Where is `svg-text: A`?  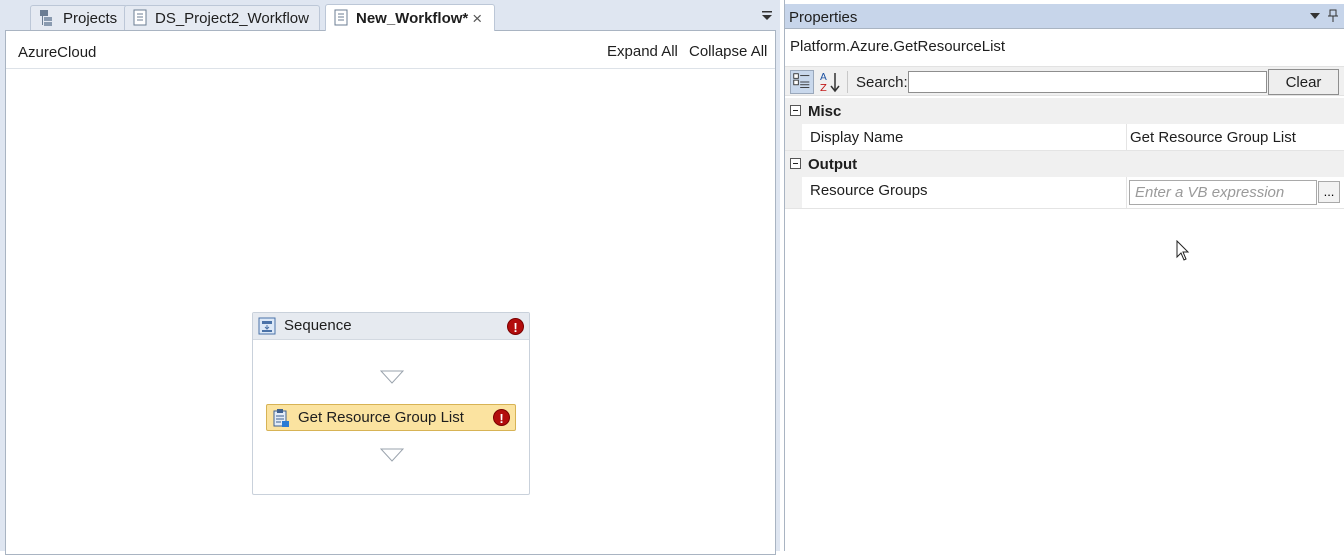 svg-text: A is located at coordinates (823, 77).